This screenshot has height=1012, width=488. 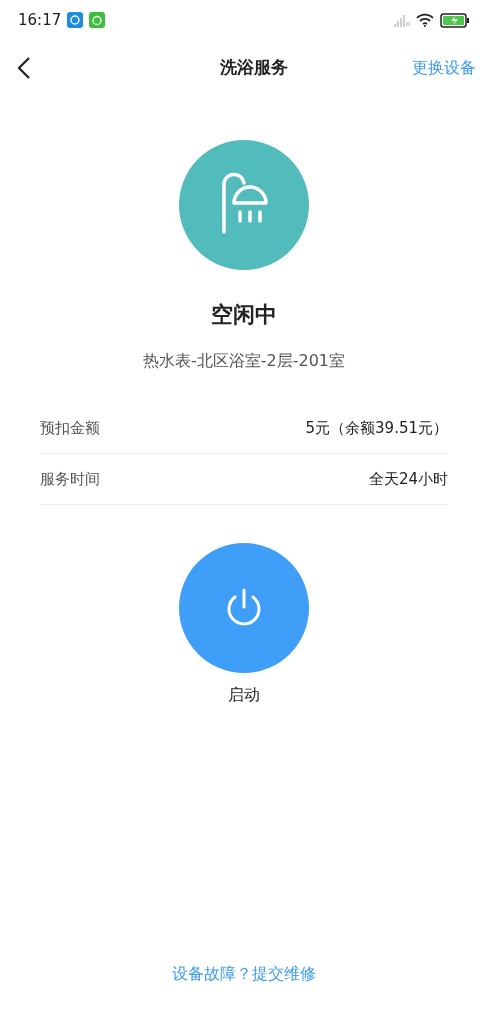 I want to click on battery-charging-icon, so click(x=455, y=20).